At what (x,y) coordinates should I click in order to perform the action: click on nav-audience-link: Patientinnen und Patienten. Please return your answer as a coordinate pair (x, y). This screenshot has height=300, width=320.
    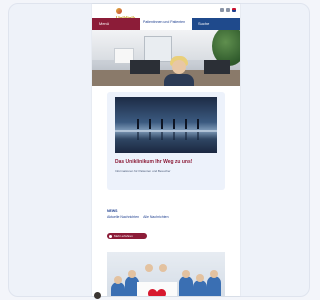
    Looking at the image, I should click on (166, 24).